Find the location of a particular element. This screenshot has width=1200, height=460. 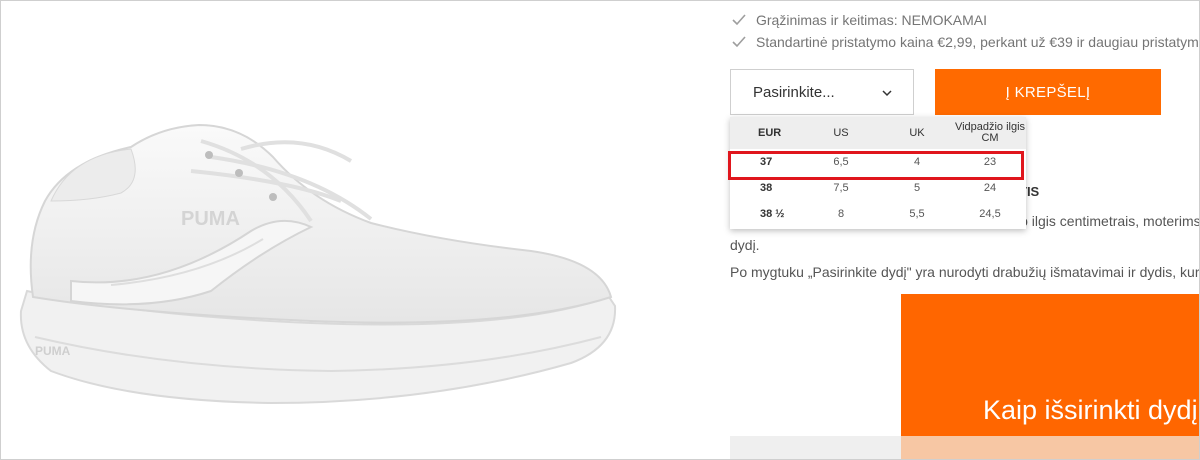

chevron-down-icon is located at coordinates (887, 93).